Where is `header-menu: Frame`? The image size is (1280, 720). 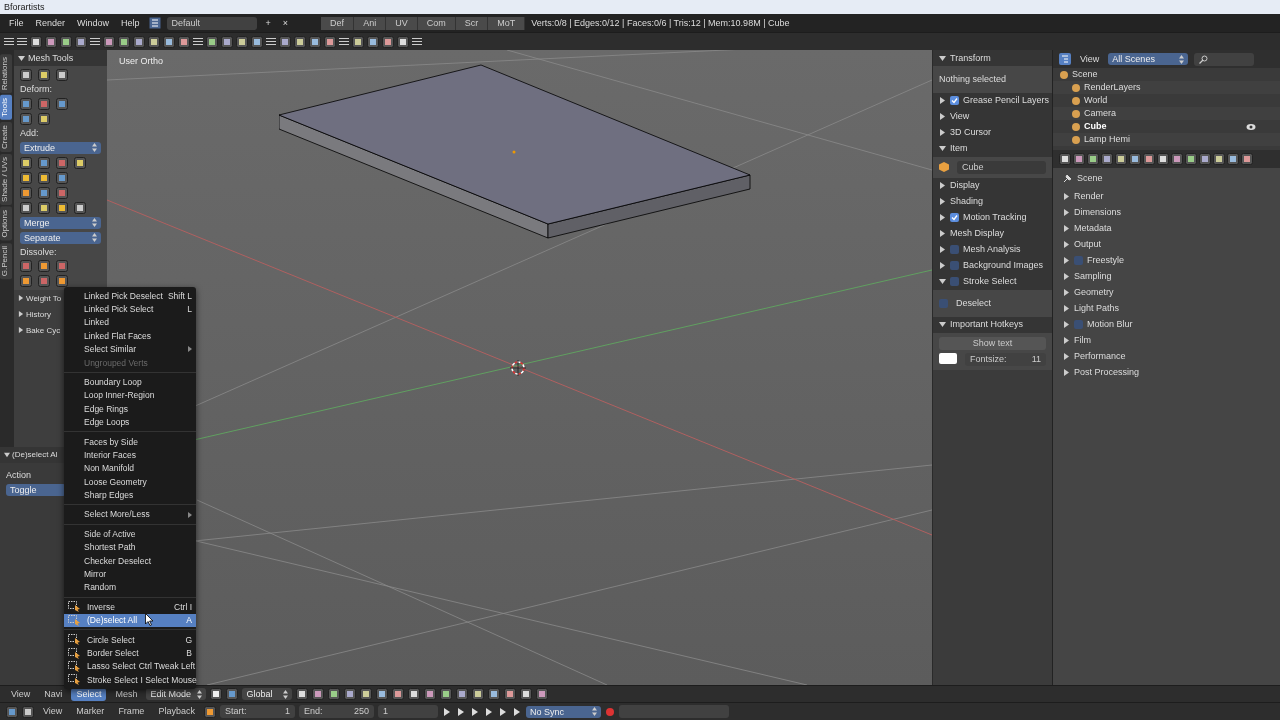
header-menu: Frame is located at coordinates (131, 711).